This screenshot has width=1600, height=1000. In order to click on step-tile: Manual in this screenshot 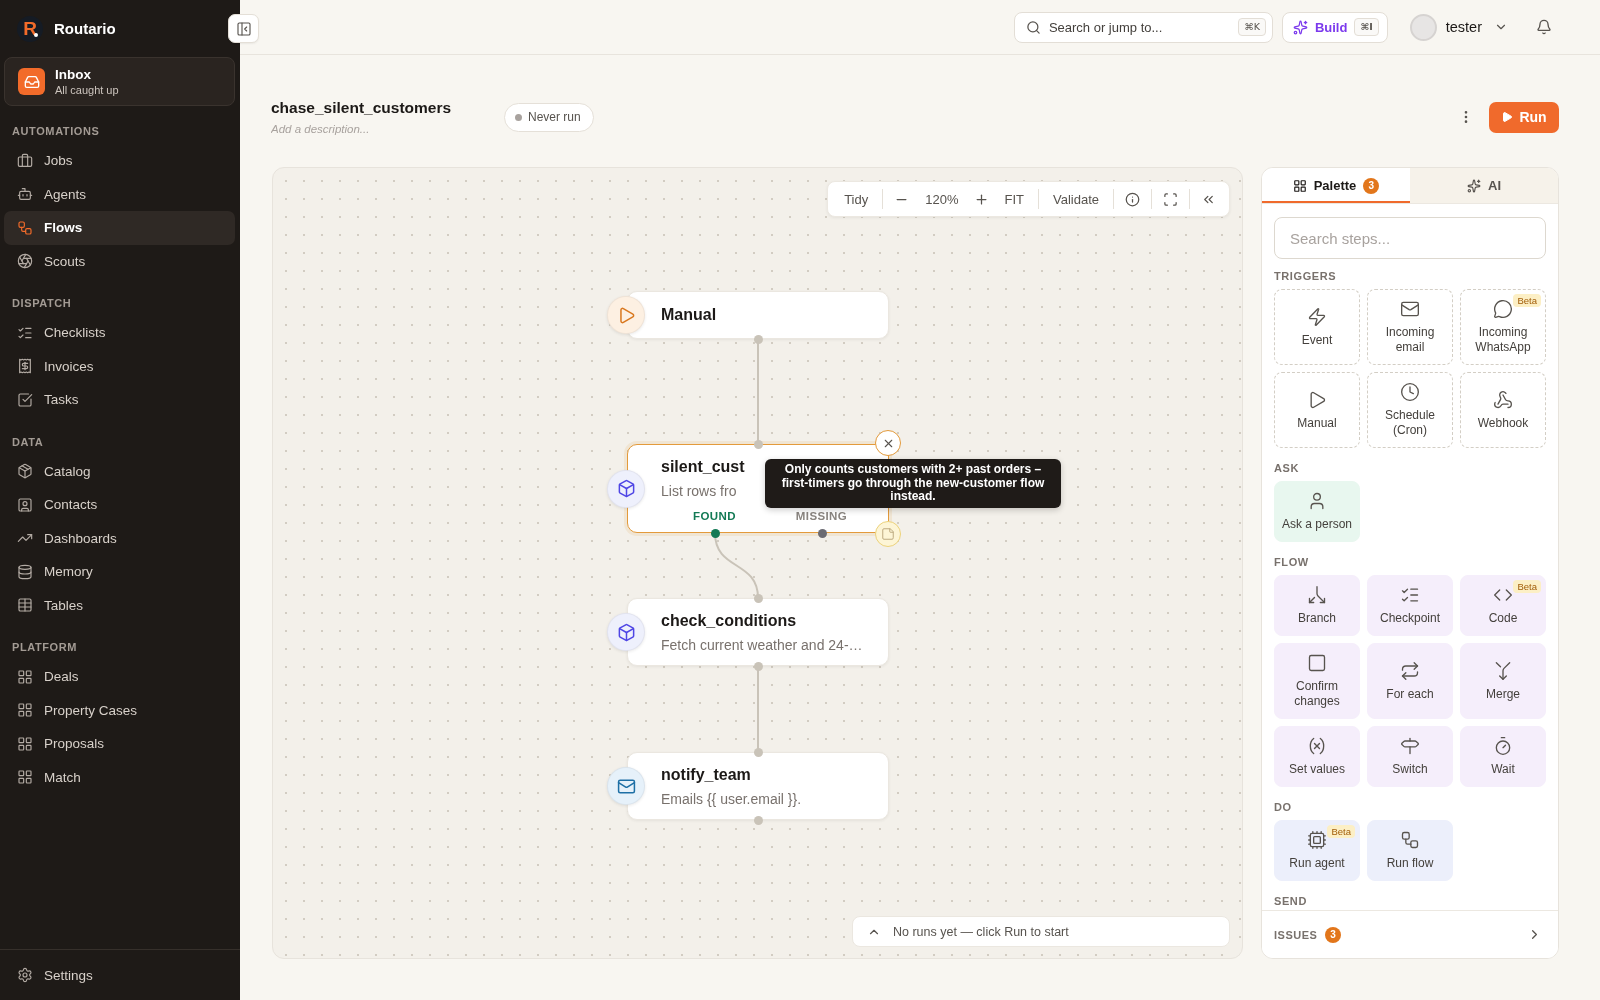, I will do `click(1317, 410)`.